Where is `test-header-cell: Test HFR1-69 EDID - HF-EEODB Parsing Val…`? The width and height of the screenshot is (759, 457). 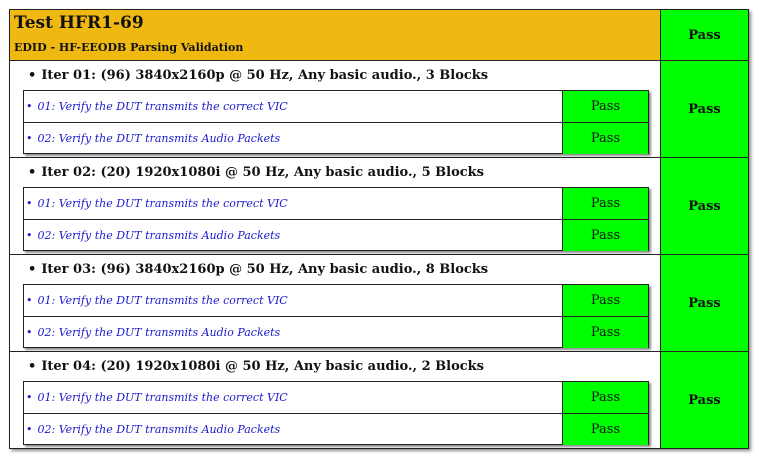 test-header-cell: Test HFR1-69 EDID - HF-EEODB Parsing Val… is located at coordinates (335, 35).